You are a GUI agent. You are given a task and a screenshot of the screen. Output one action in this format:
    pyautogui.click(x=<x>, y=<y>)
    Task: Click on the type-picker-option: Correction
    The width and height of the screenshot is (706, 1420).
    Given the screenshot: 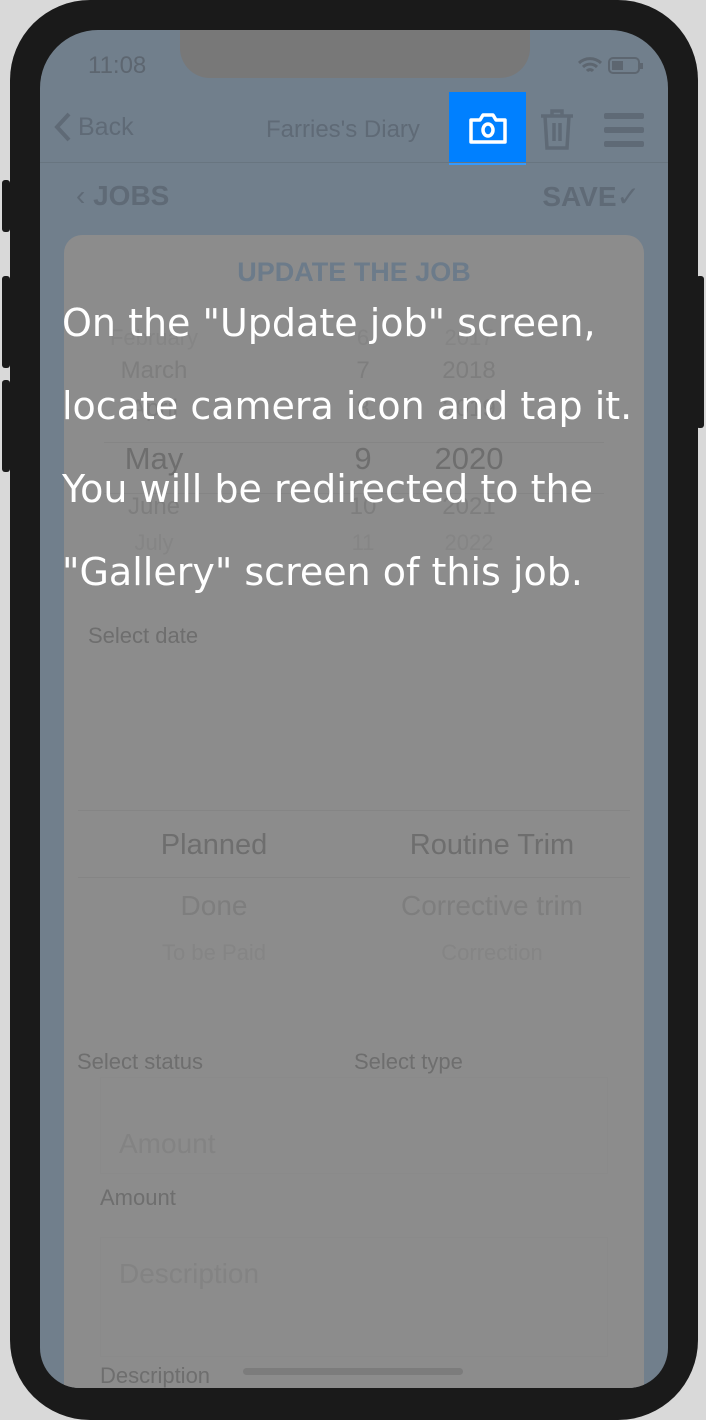 What is the action you would take?
    pyautogui.click(x=492, y=953)
    